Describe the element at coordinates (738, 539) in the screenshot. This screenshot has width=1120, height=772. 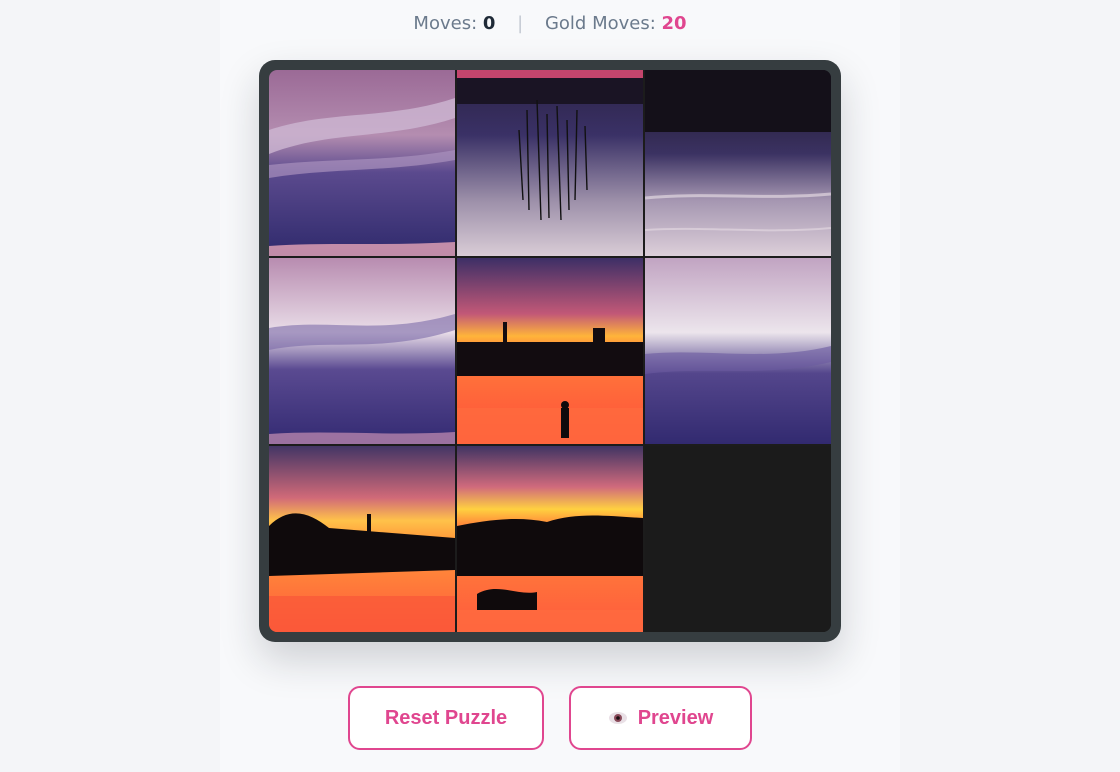
I see `empty-slot` at that location.